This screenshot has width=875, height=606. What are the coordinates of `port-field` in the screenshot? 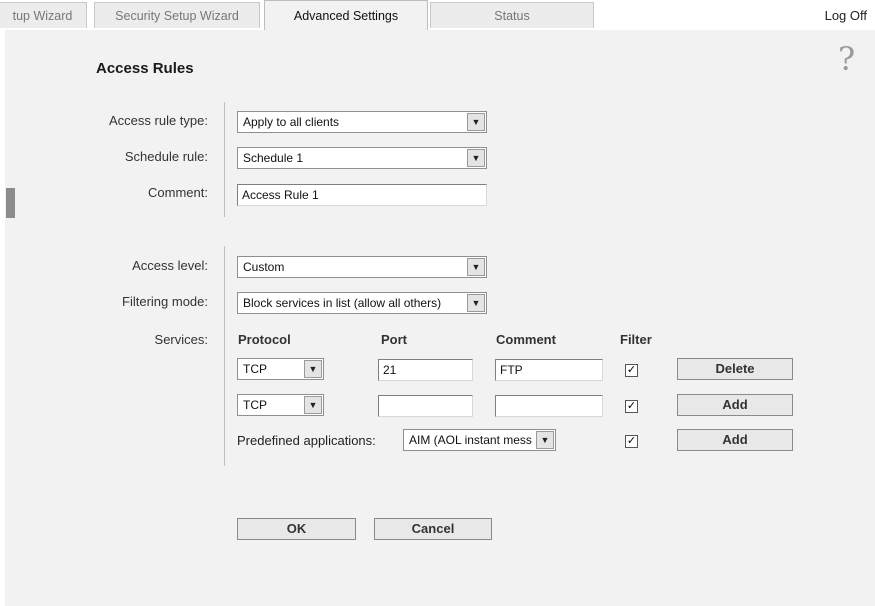 It's located at (425, 406).